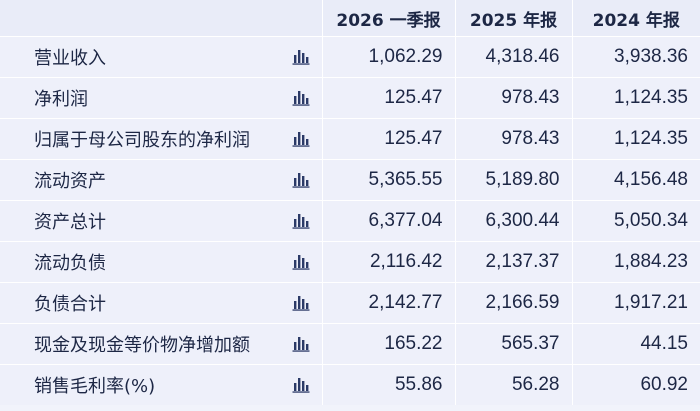 The image size is (700, 411). What do you see at coordinates (514, 384) in the screenshot?
I see `value-period-2: 56.28` at bounding box center [514, 384].